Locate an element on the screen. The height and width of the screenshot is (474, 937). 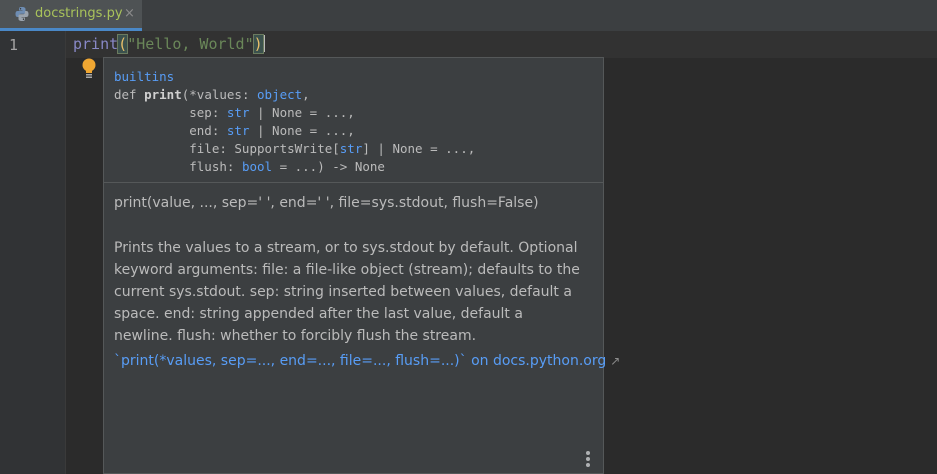
external-link-icon: ↗ is located at coordinates (615, 361).